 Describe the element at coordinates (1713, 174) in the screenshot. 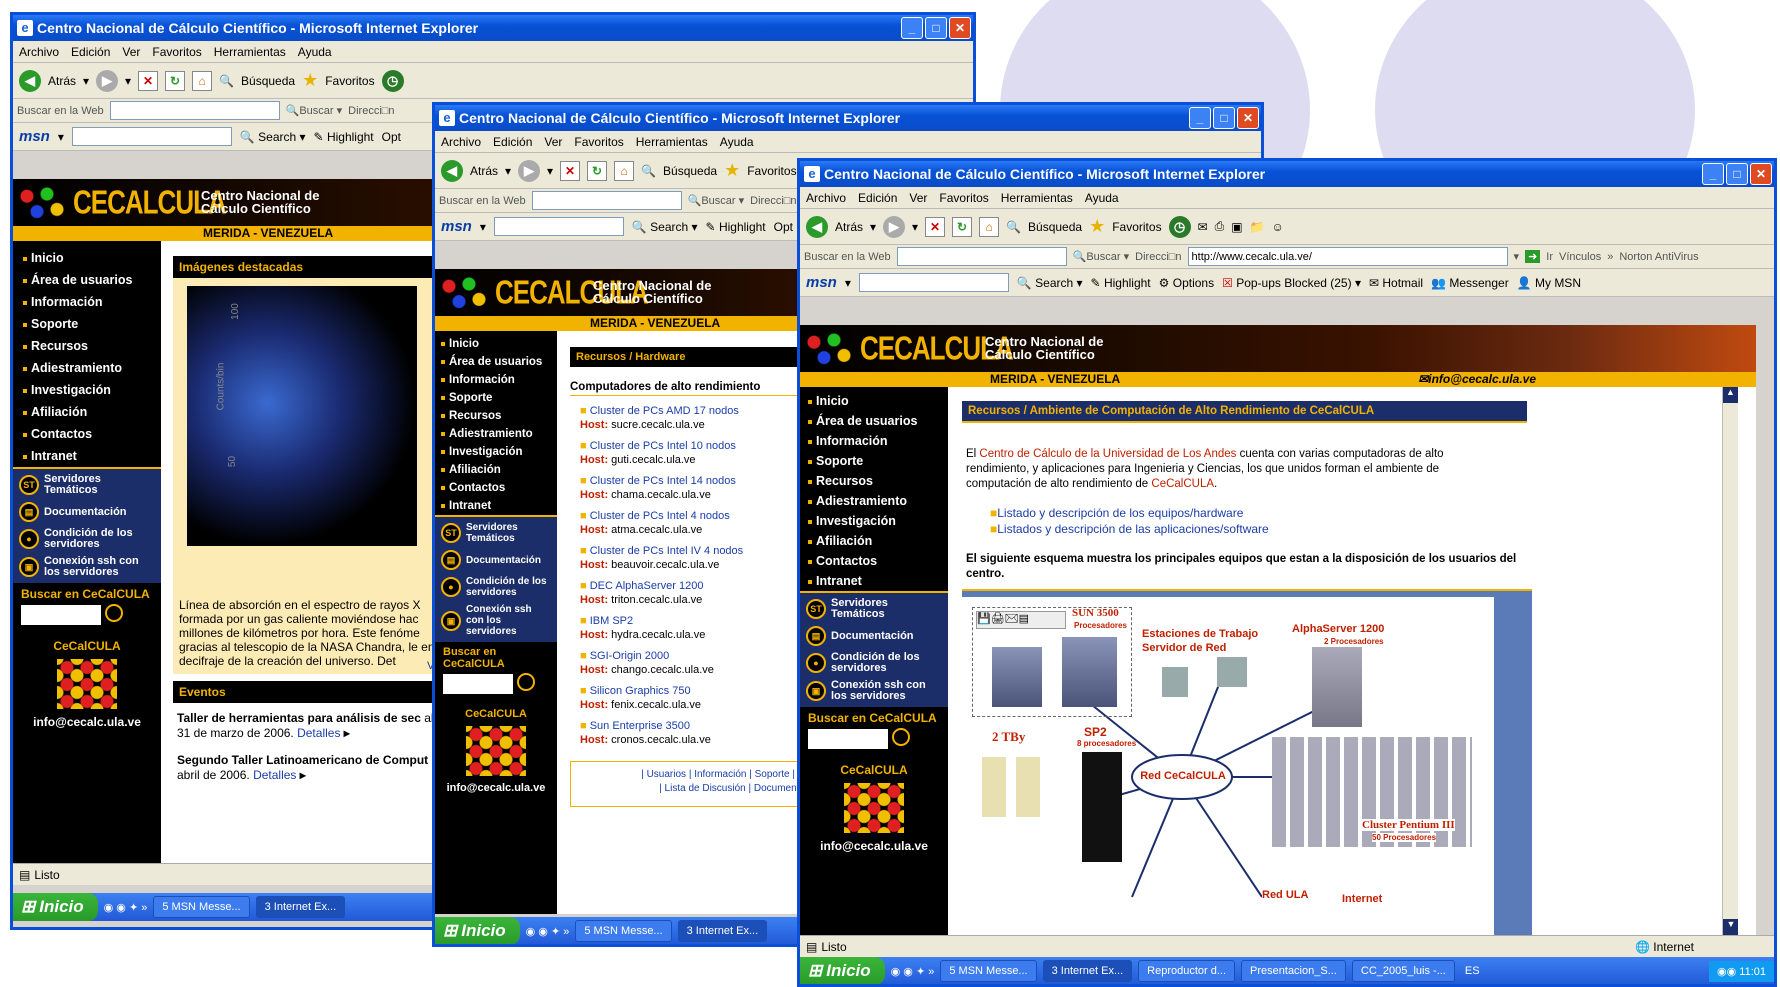

I see `minimize-button: _` at that location.